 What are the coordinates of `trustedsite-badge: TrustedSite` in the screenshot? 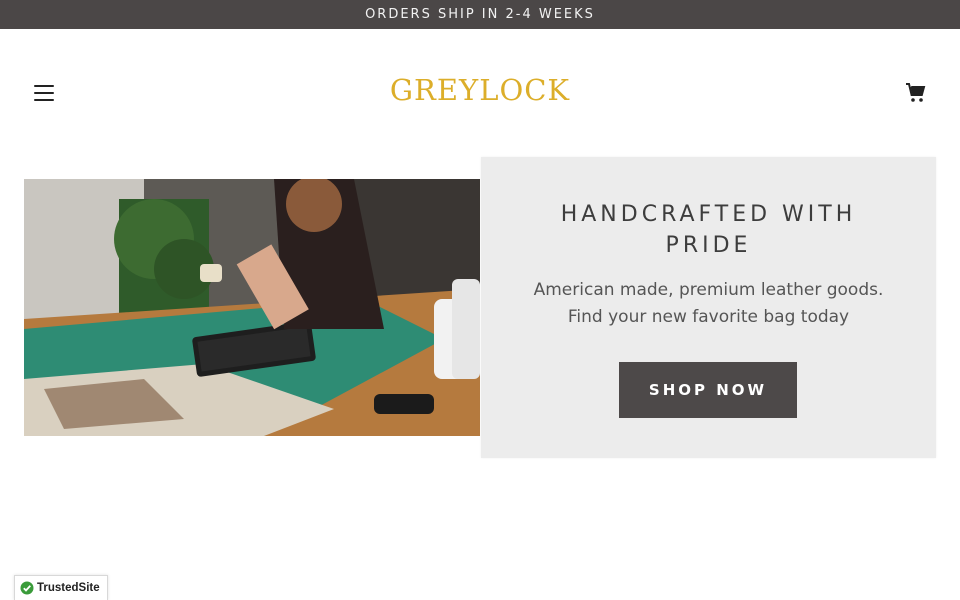 It's located at (61, 587).